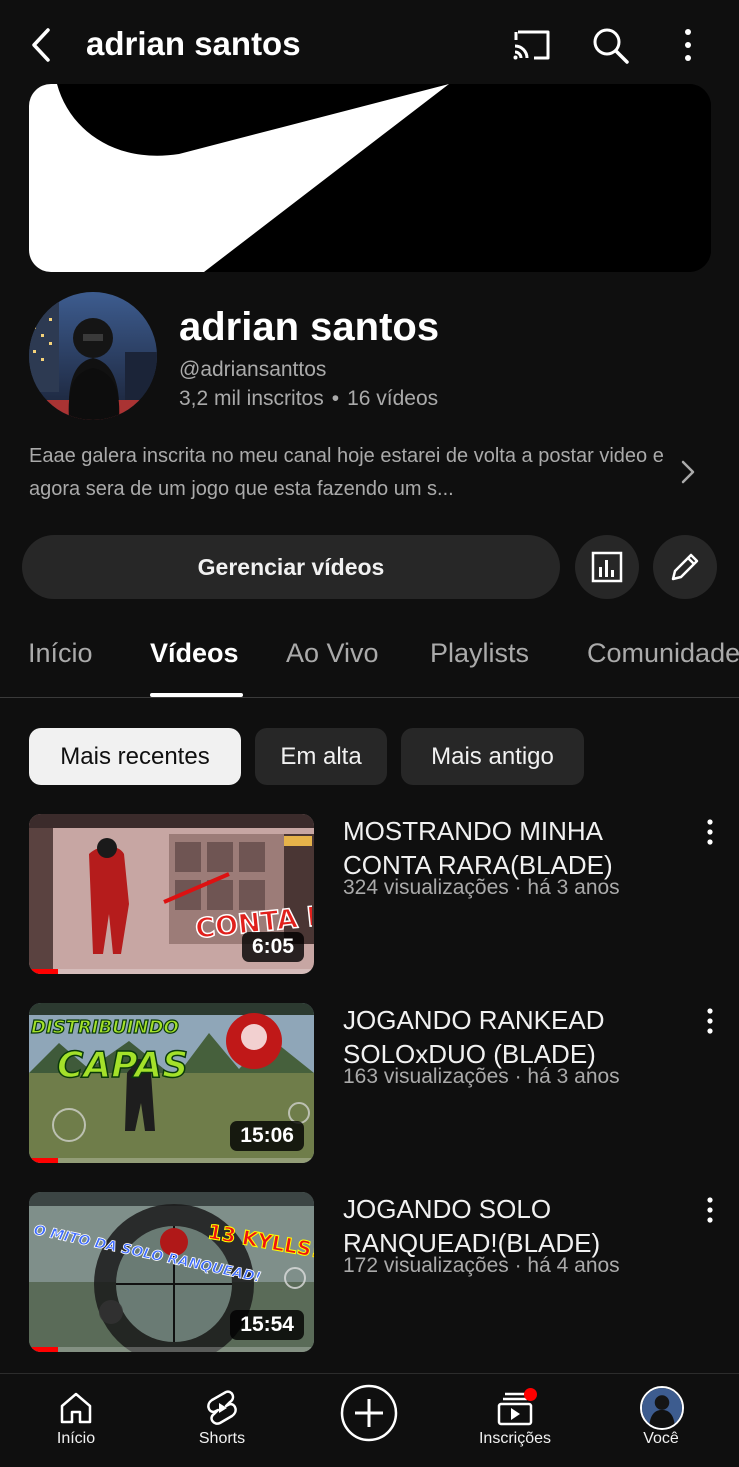  Describe the element at coordinates (309, 327) in the screenshot. I see `channel-name: adrian santos` at that location.